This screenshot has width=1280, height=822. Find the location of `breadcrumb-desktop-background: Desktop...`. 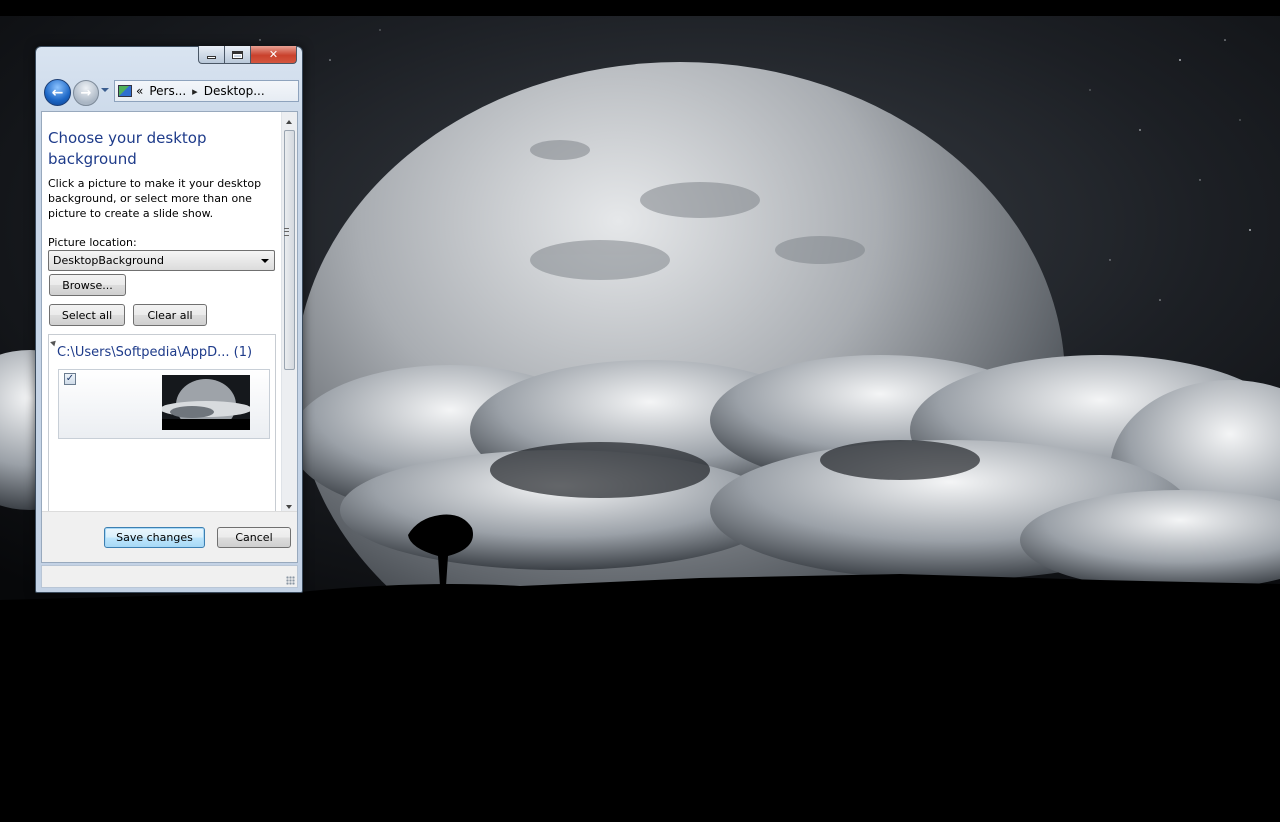

breadcrumb-desktop-background: Desktop... is located at coordinates (234, 91).